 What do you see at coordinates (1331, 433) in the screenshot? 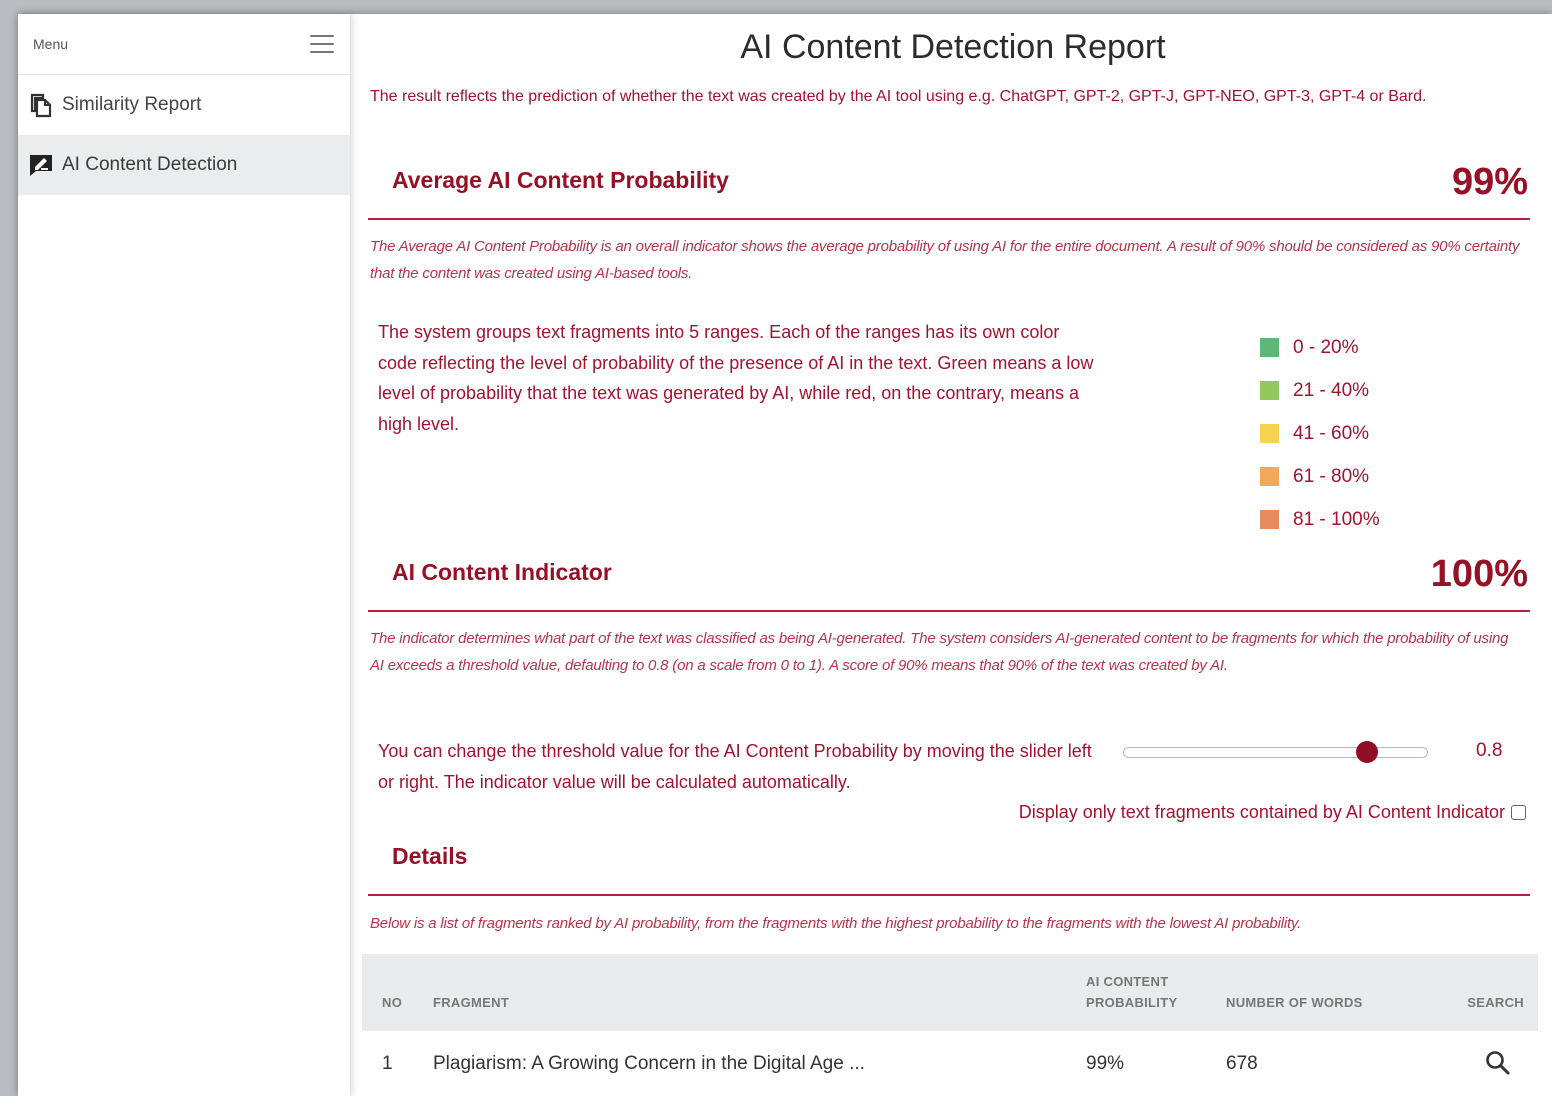
I see `legend-label: 41 - 60%` at bounding box center [1331, 433].